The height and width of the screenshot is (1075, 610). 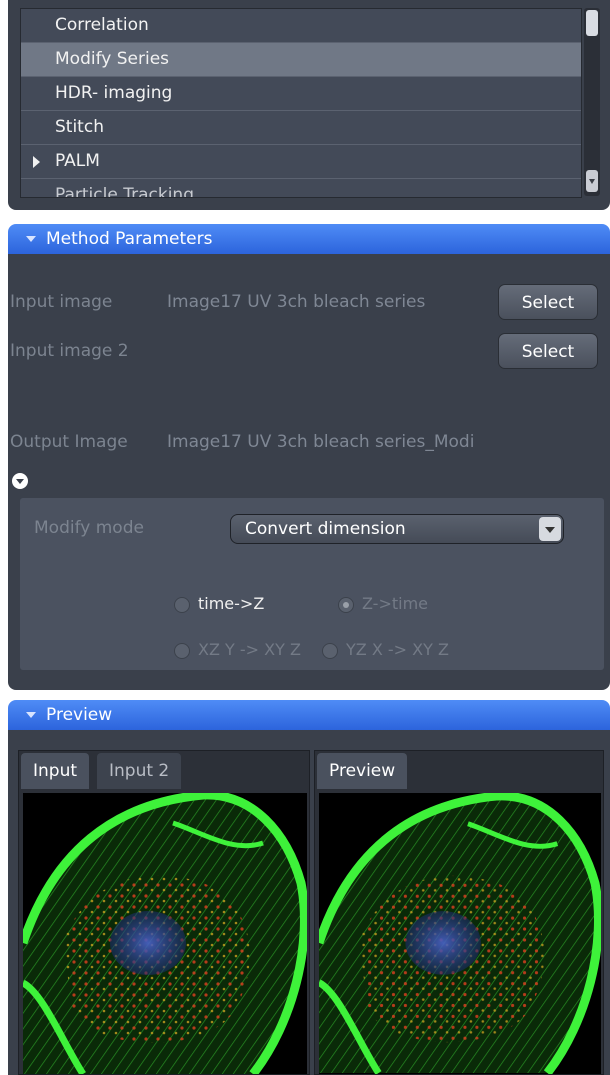 What do you see at coordinates (139, 771) in the screenshot?
I see `tab-input-2: Input 2` at bounding box center [139, 771].